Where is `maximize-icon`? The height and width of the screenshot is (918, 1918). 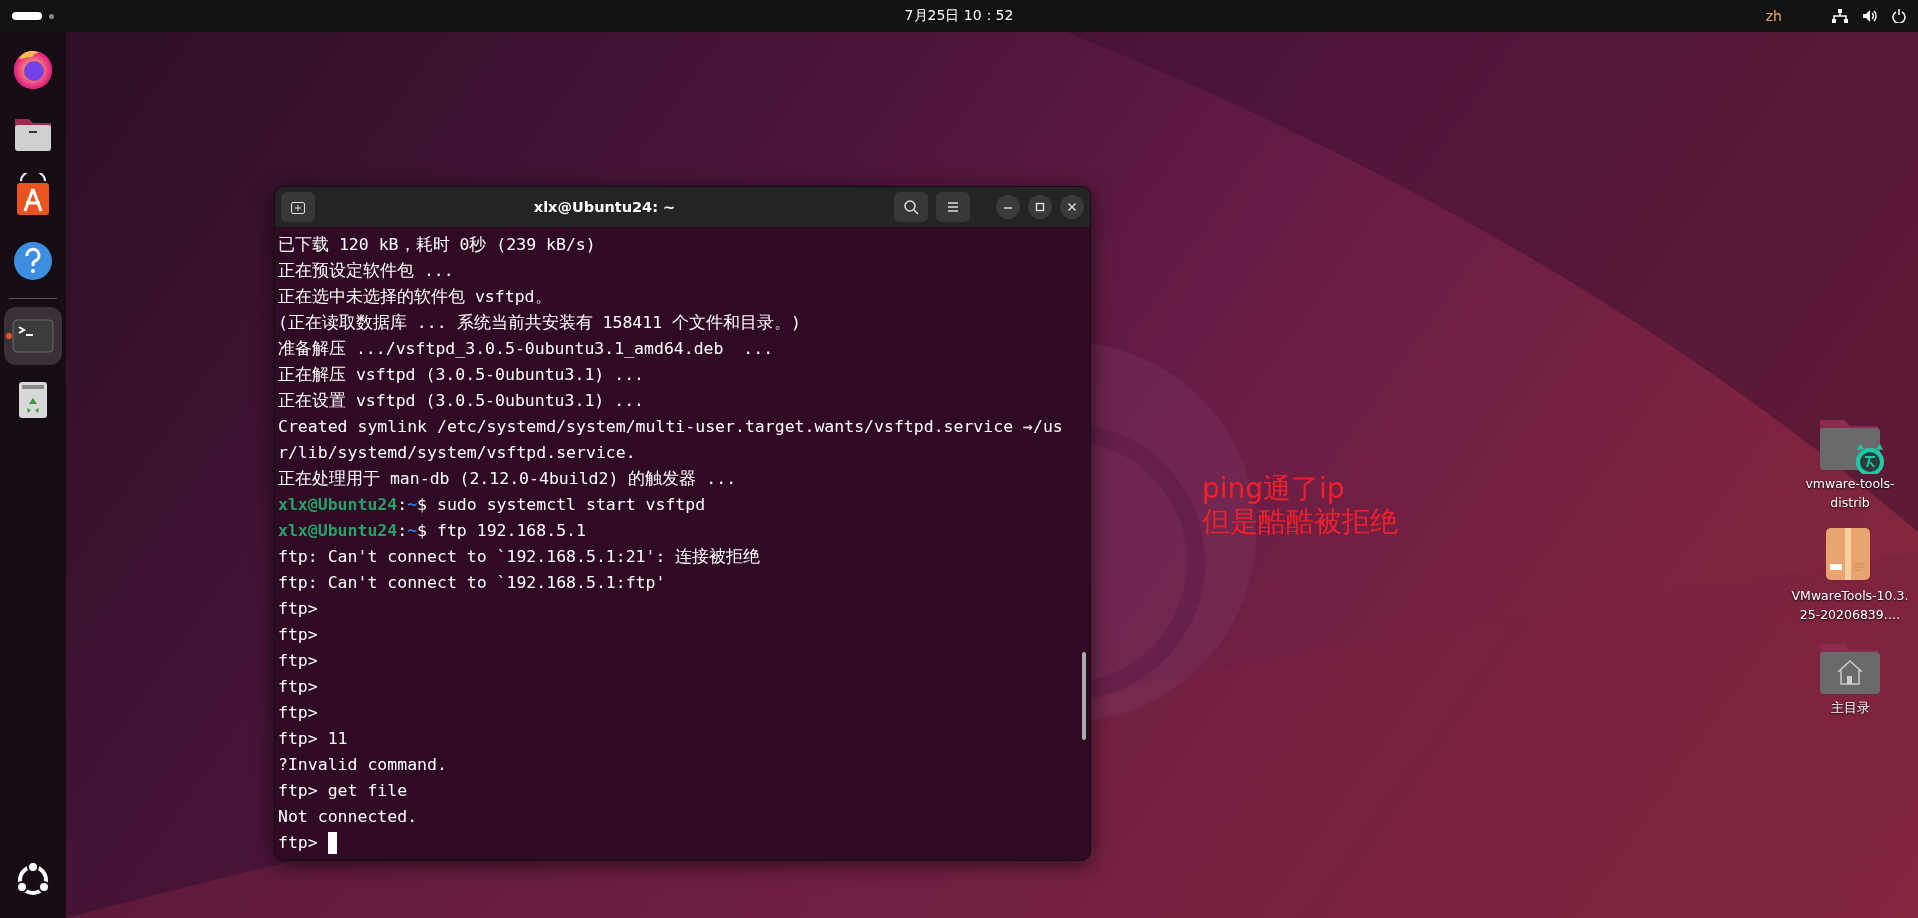
maximize-icon is located at coordinates (1040, 207).